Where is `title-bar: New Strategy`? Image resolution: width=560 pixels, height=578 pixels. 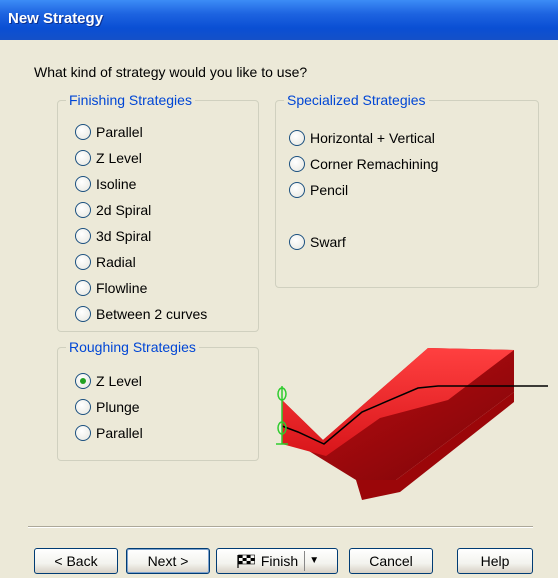 title-bar: New Strategy is located at coordinates (279, 20).